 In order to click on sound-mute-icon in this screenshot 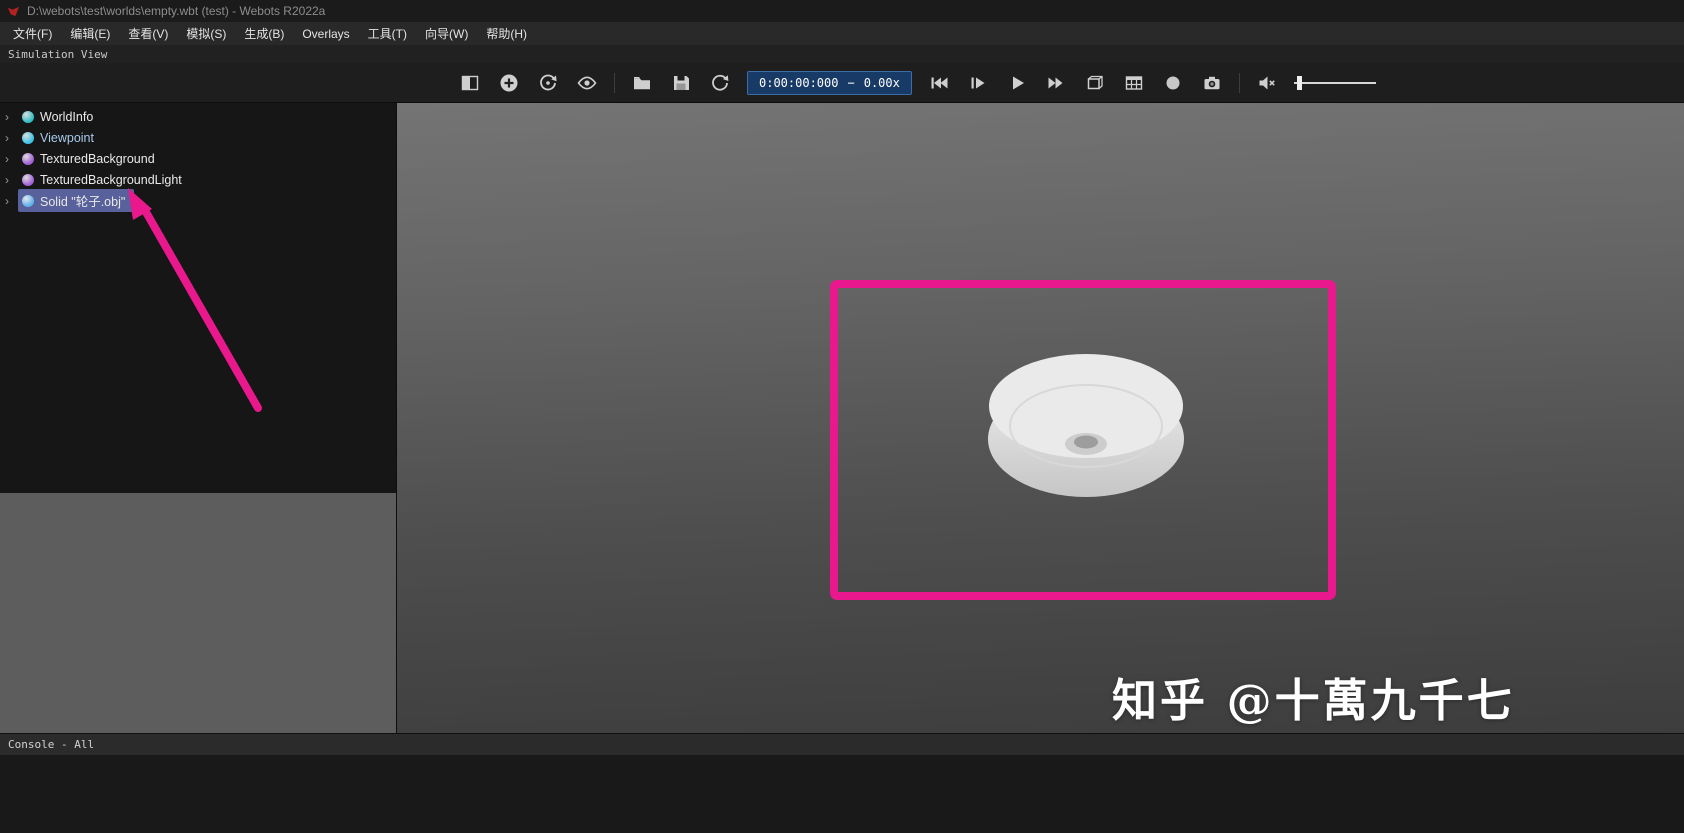, I will do `click(1267, 83)`.